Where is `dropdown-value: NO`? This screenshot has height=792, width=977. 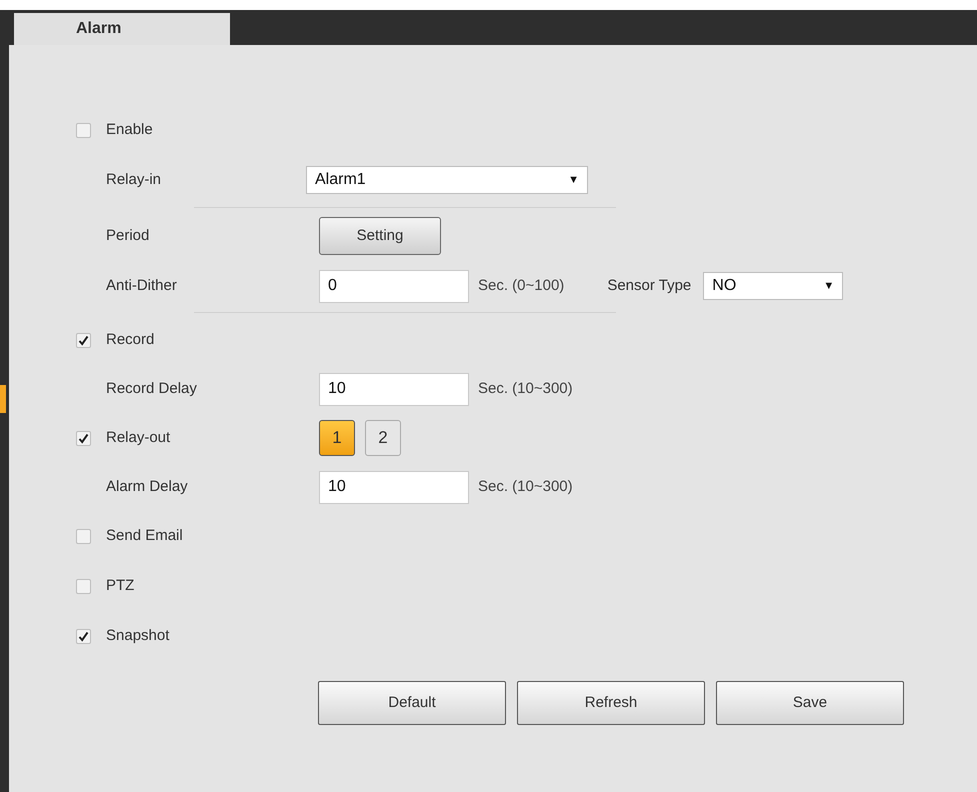
dropdown-value: NO is located at coordinates (724, 286).